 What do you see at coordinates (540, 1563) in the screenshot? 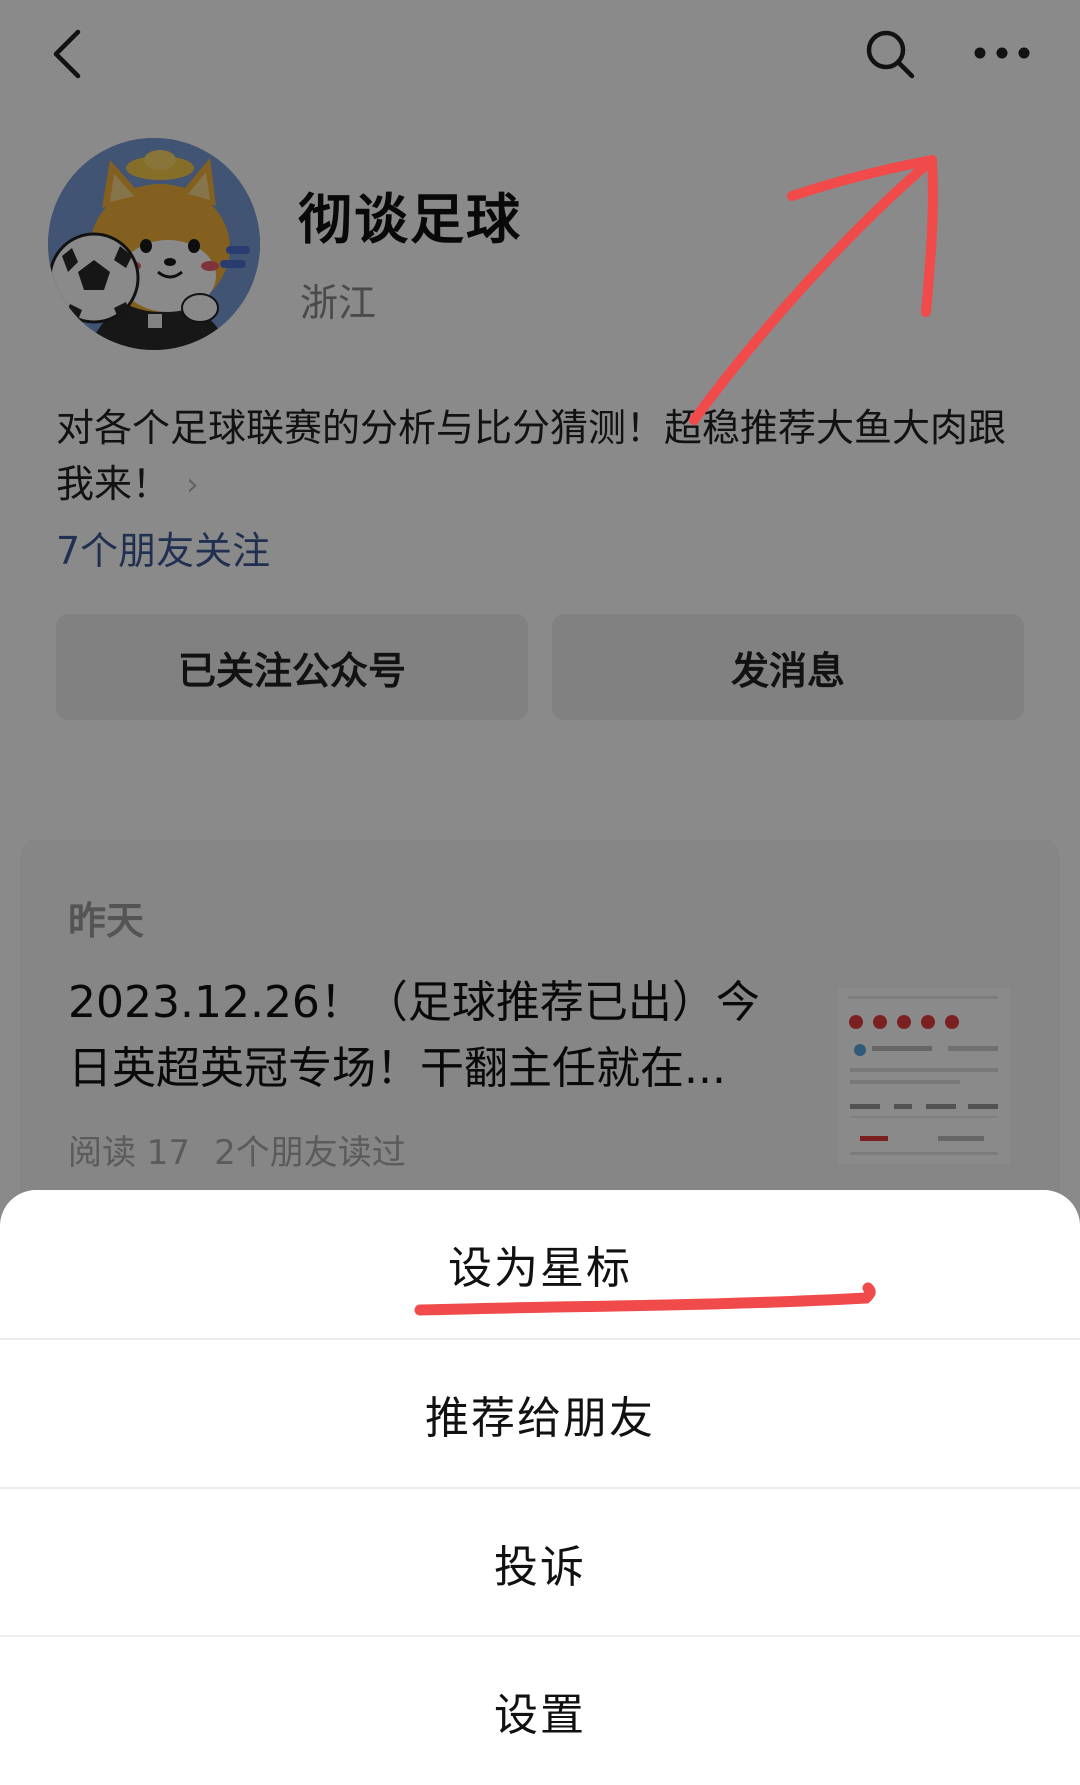
I see `complain-item: 投诉` at bounding box center [540, 1563].